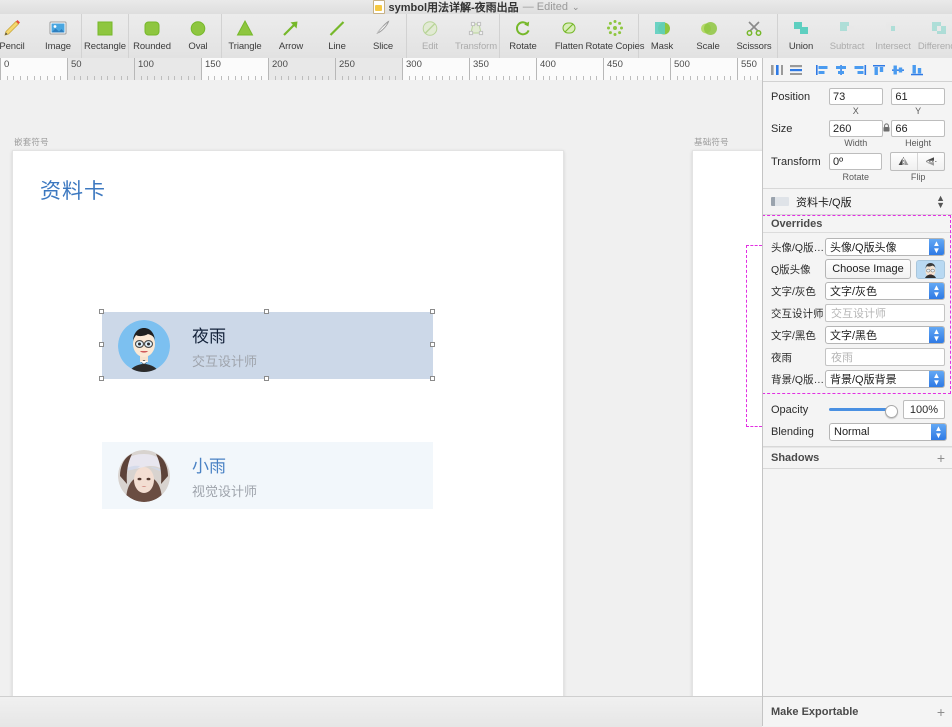  I want to click on tool-triangle: Triangle, so click(245, 36).